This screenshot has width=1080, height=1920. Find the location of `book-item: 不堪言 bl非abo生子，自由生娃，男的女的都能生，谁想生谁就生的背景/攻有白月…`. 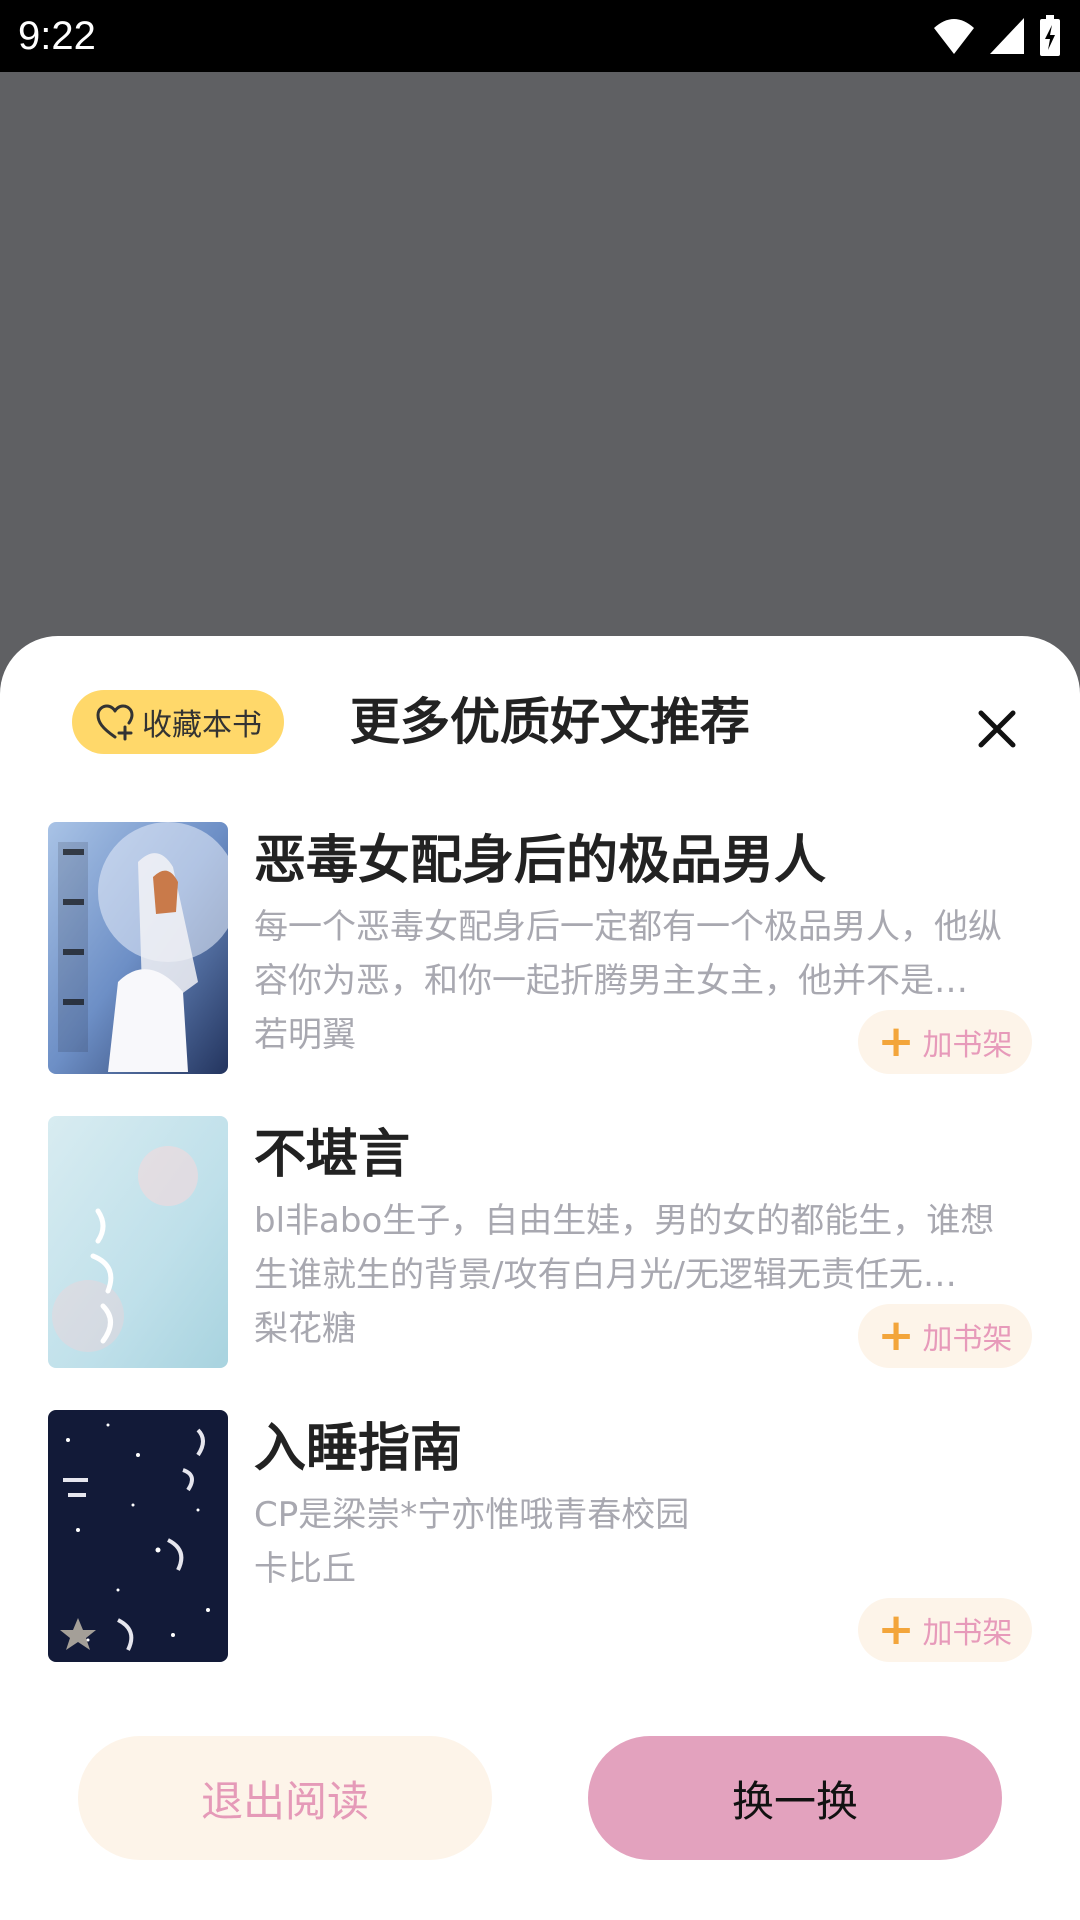

book-item: 不堪言 bl非abo生子，自由生娃，男的女的都能生，谁想生谁就生的背景/攻有白月… is located at coordinates (540, 1242).